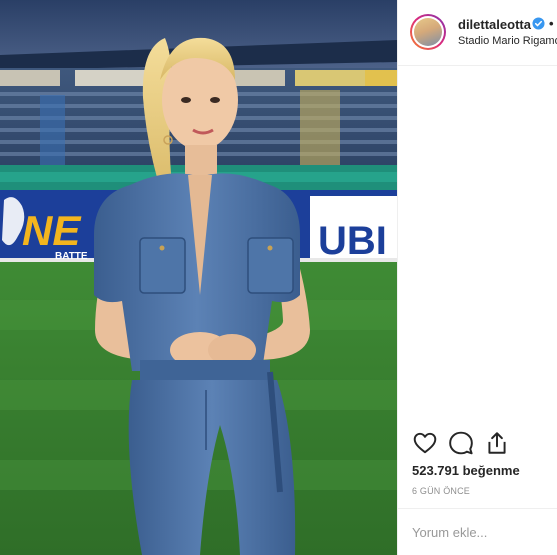 Image resolution: width=557 pixels, height=555 pixels. I want to click on avatar, so click(428, 32).